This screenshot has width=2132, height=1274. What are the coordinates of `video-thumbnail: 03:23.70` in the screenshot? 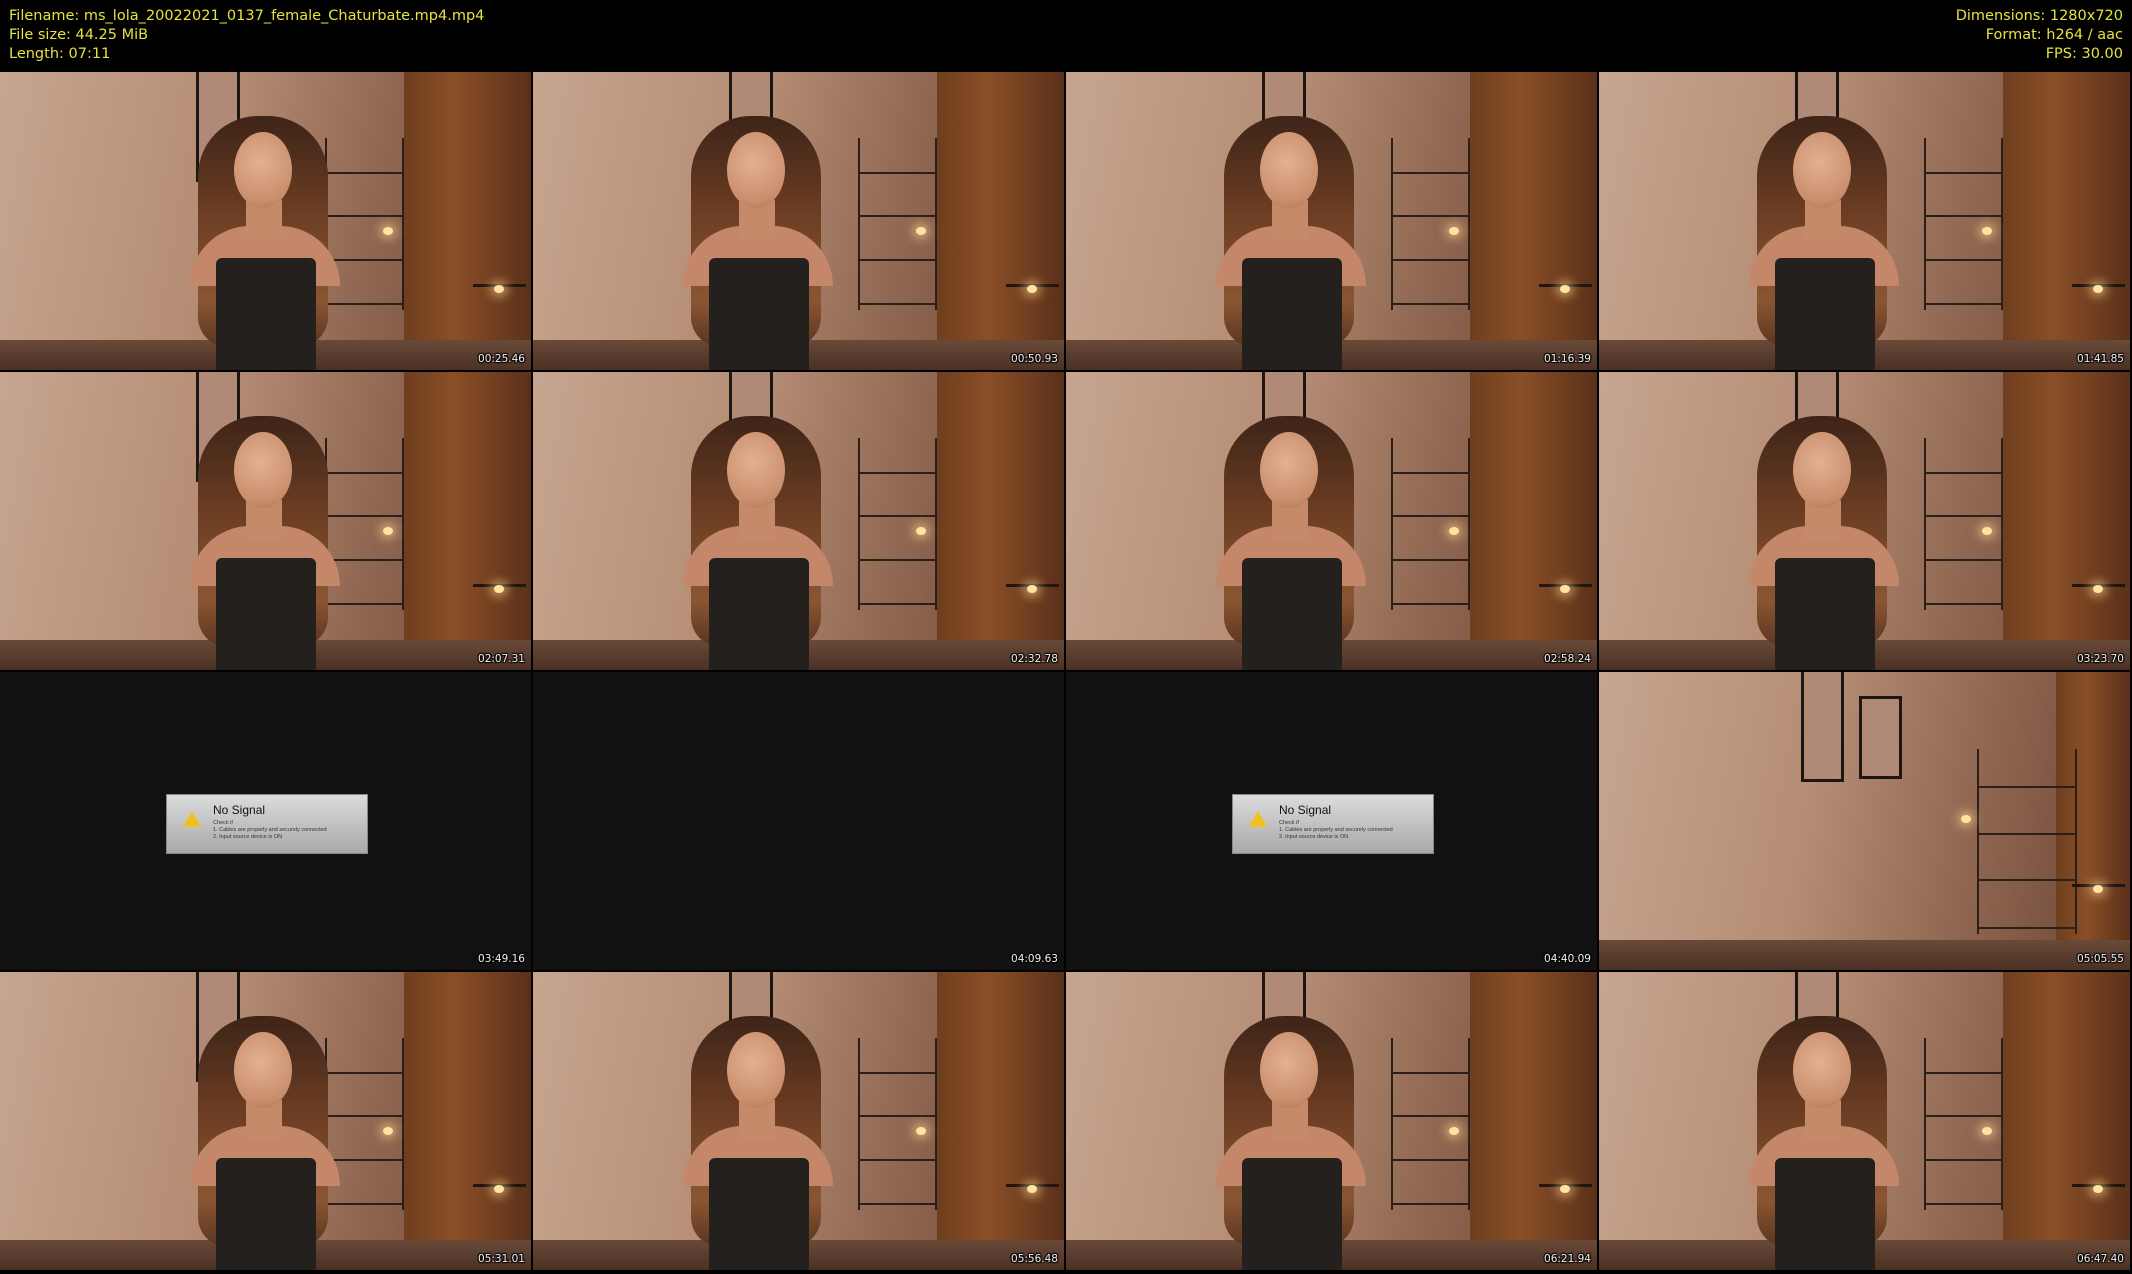 It's located at (1864, 521).